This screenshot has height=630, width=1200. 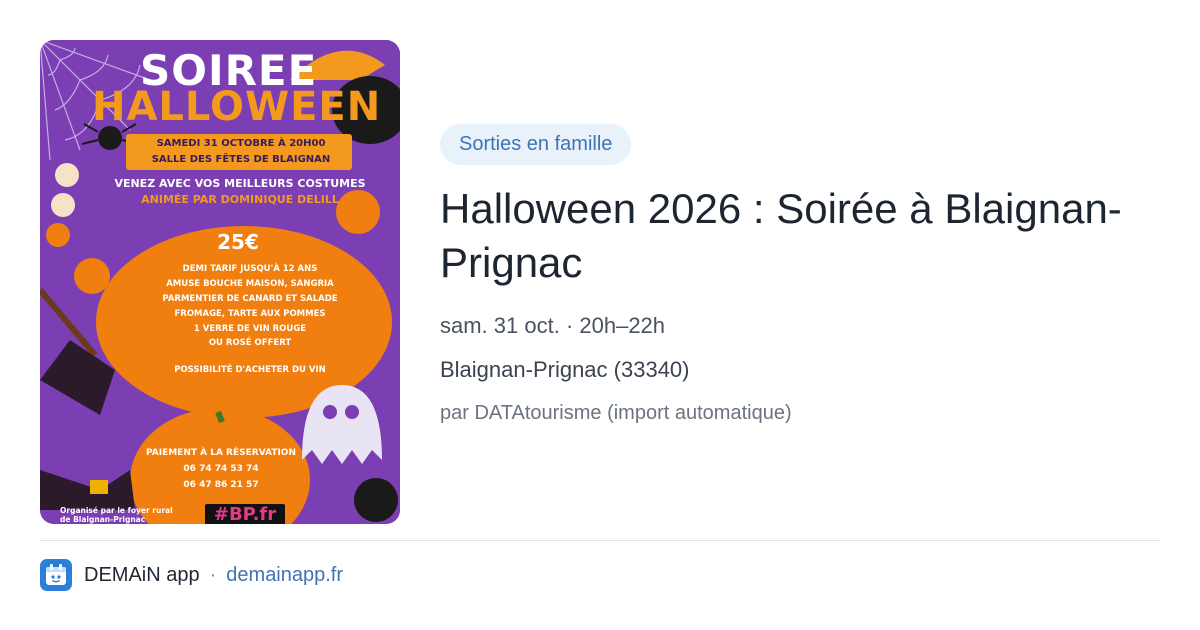 I want to click on category-badge: Sorties en famille, so click(x=536, y=144).